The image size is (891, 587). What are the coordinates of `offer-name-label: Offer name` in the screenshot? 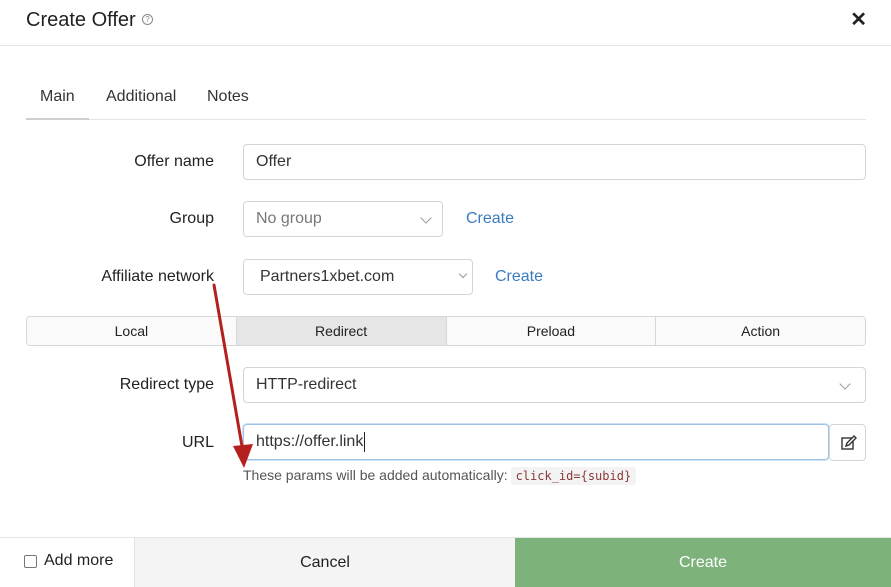 It's located at (174, 161).